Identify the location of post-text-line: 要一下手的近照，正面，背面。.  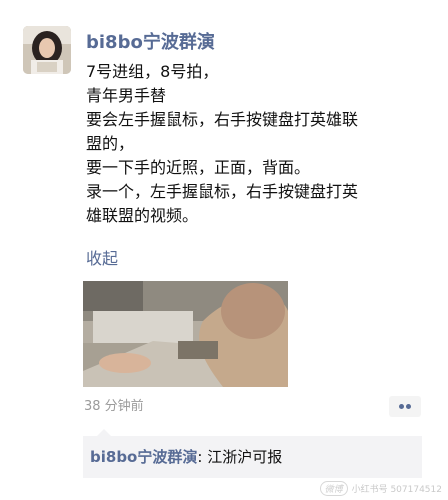
(198, 167).